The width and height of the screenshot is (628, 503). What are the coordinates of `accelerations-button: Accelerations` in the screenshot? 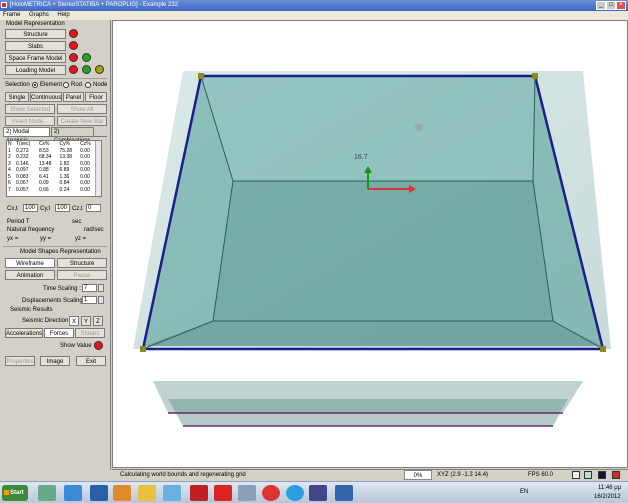 It's located at (24, 333).